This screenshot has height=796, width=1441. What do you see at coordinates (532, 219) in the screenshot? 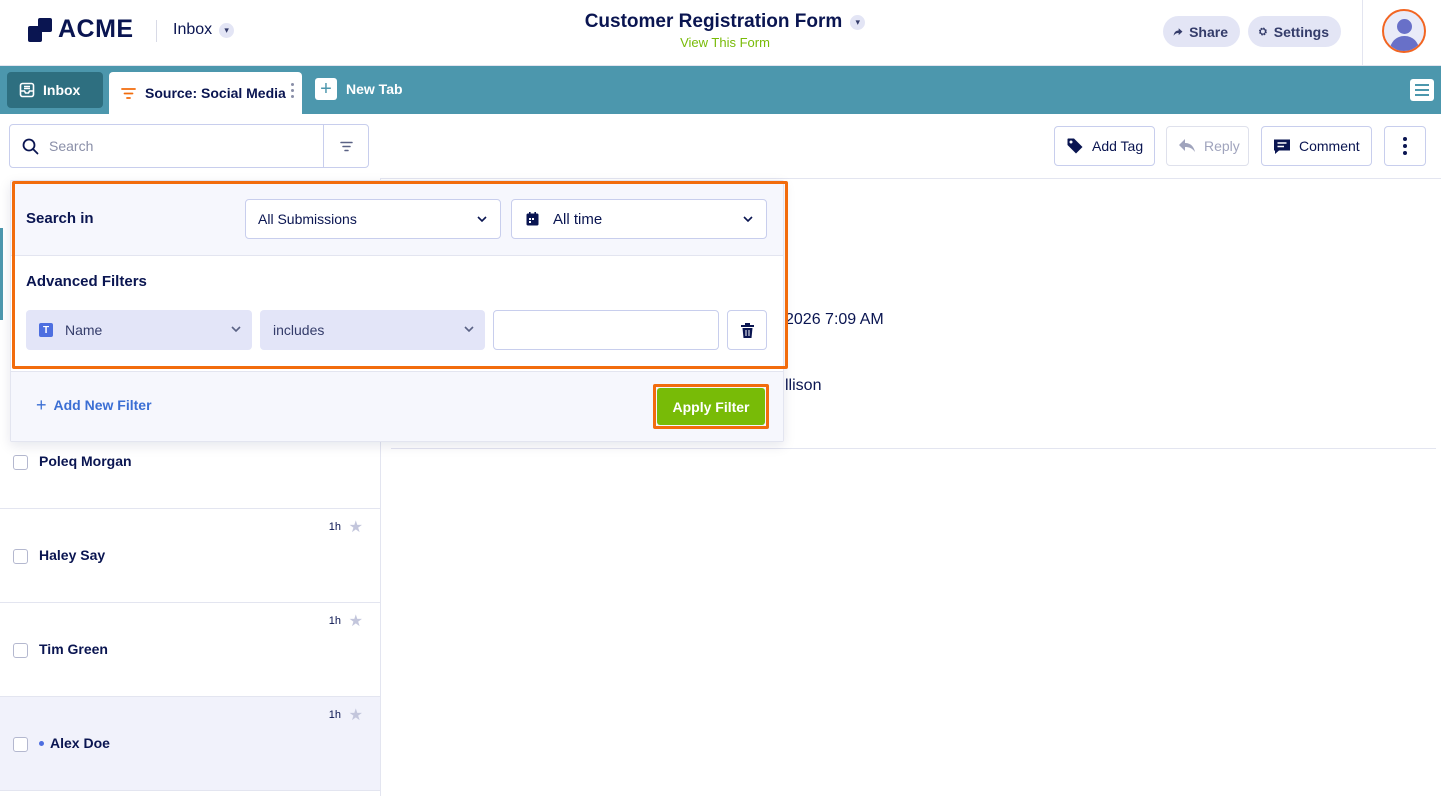
I see `calendar-icon` at bounding box center [532, 219].